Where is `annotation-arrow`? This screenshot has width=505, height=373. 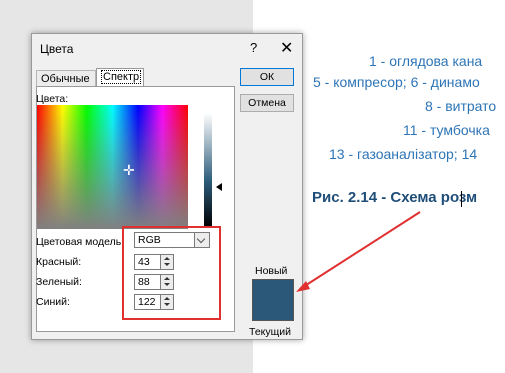
annotation-arrow is located at coordinates (358, 251).